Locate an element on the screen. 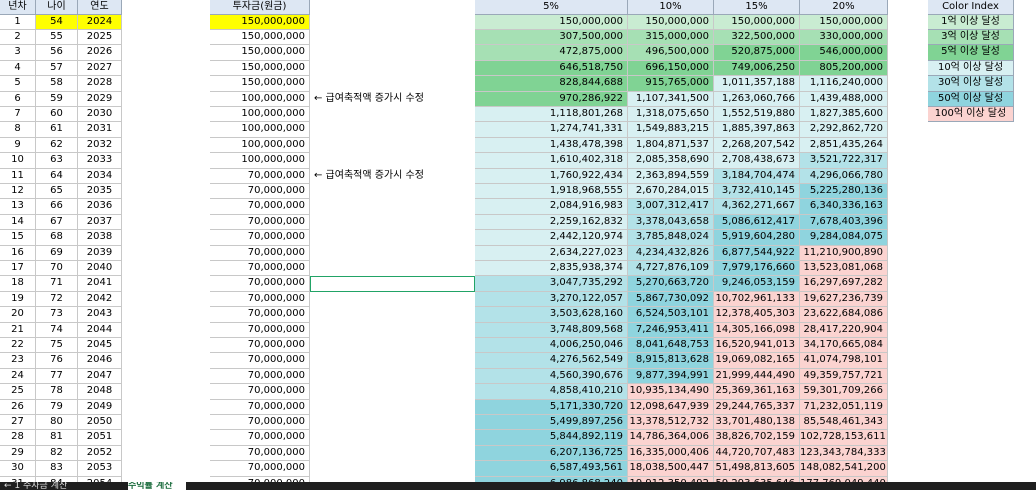  cell-value-rate-3: 6,877,544,922 is located at coordinates (757, 253).